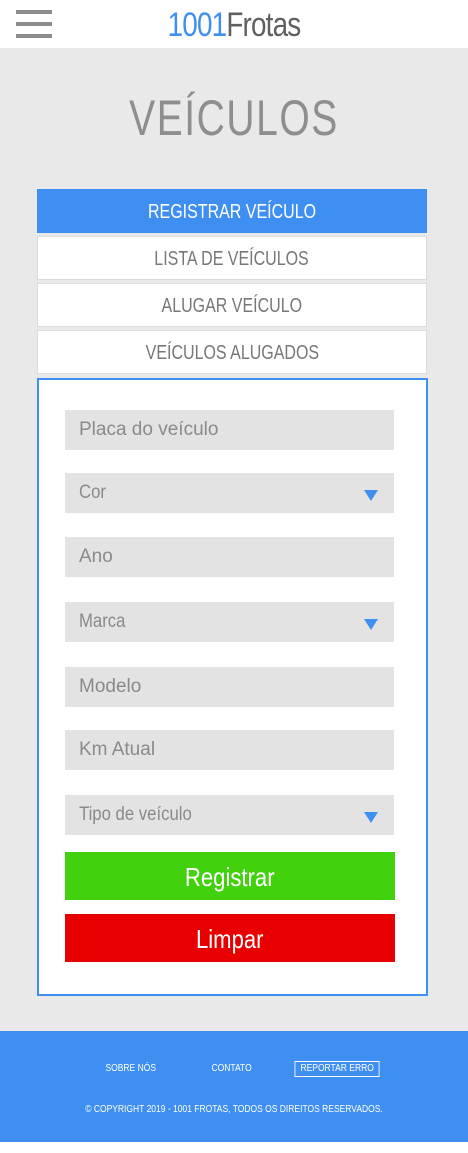  What do you see at coordinates (229, 493) in the screenshot?
I see `color-select: Cor` at bounding box center [229, 493].